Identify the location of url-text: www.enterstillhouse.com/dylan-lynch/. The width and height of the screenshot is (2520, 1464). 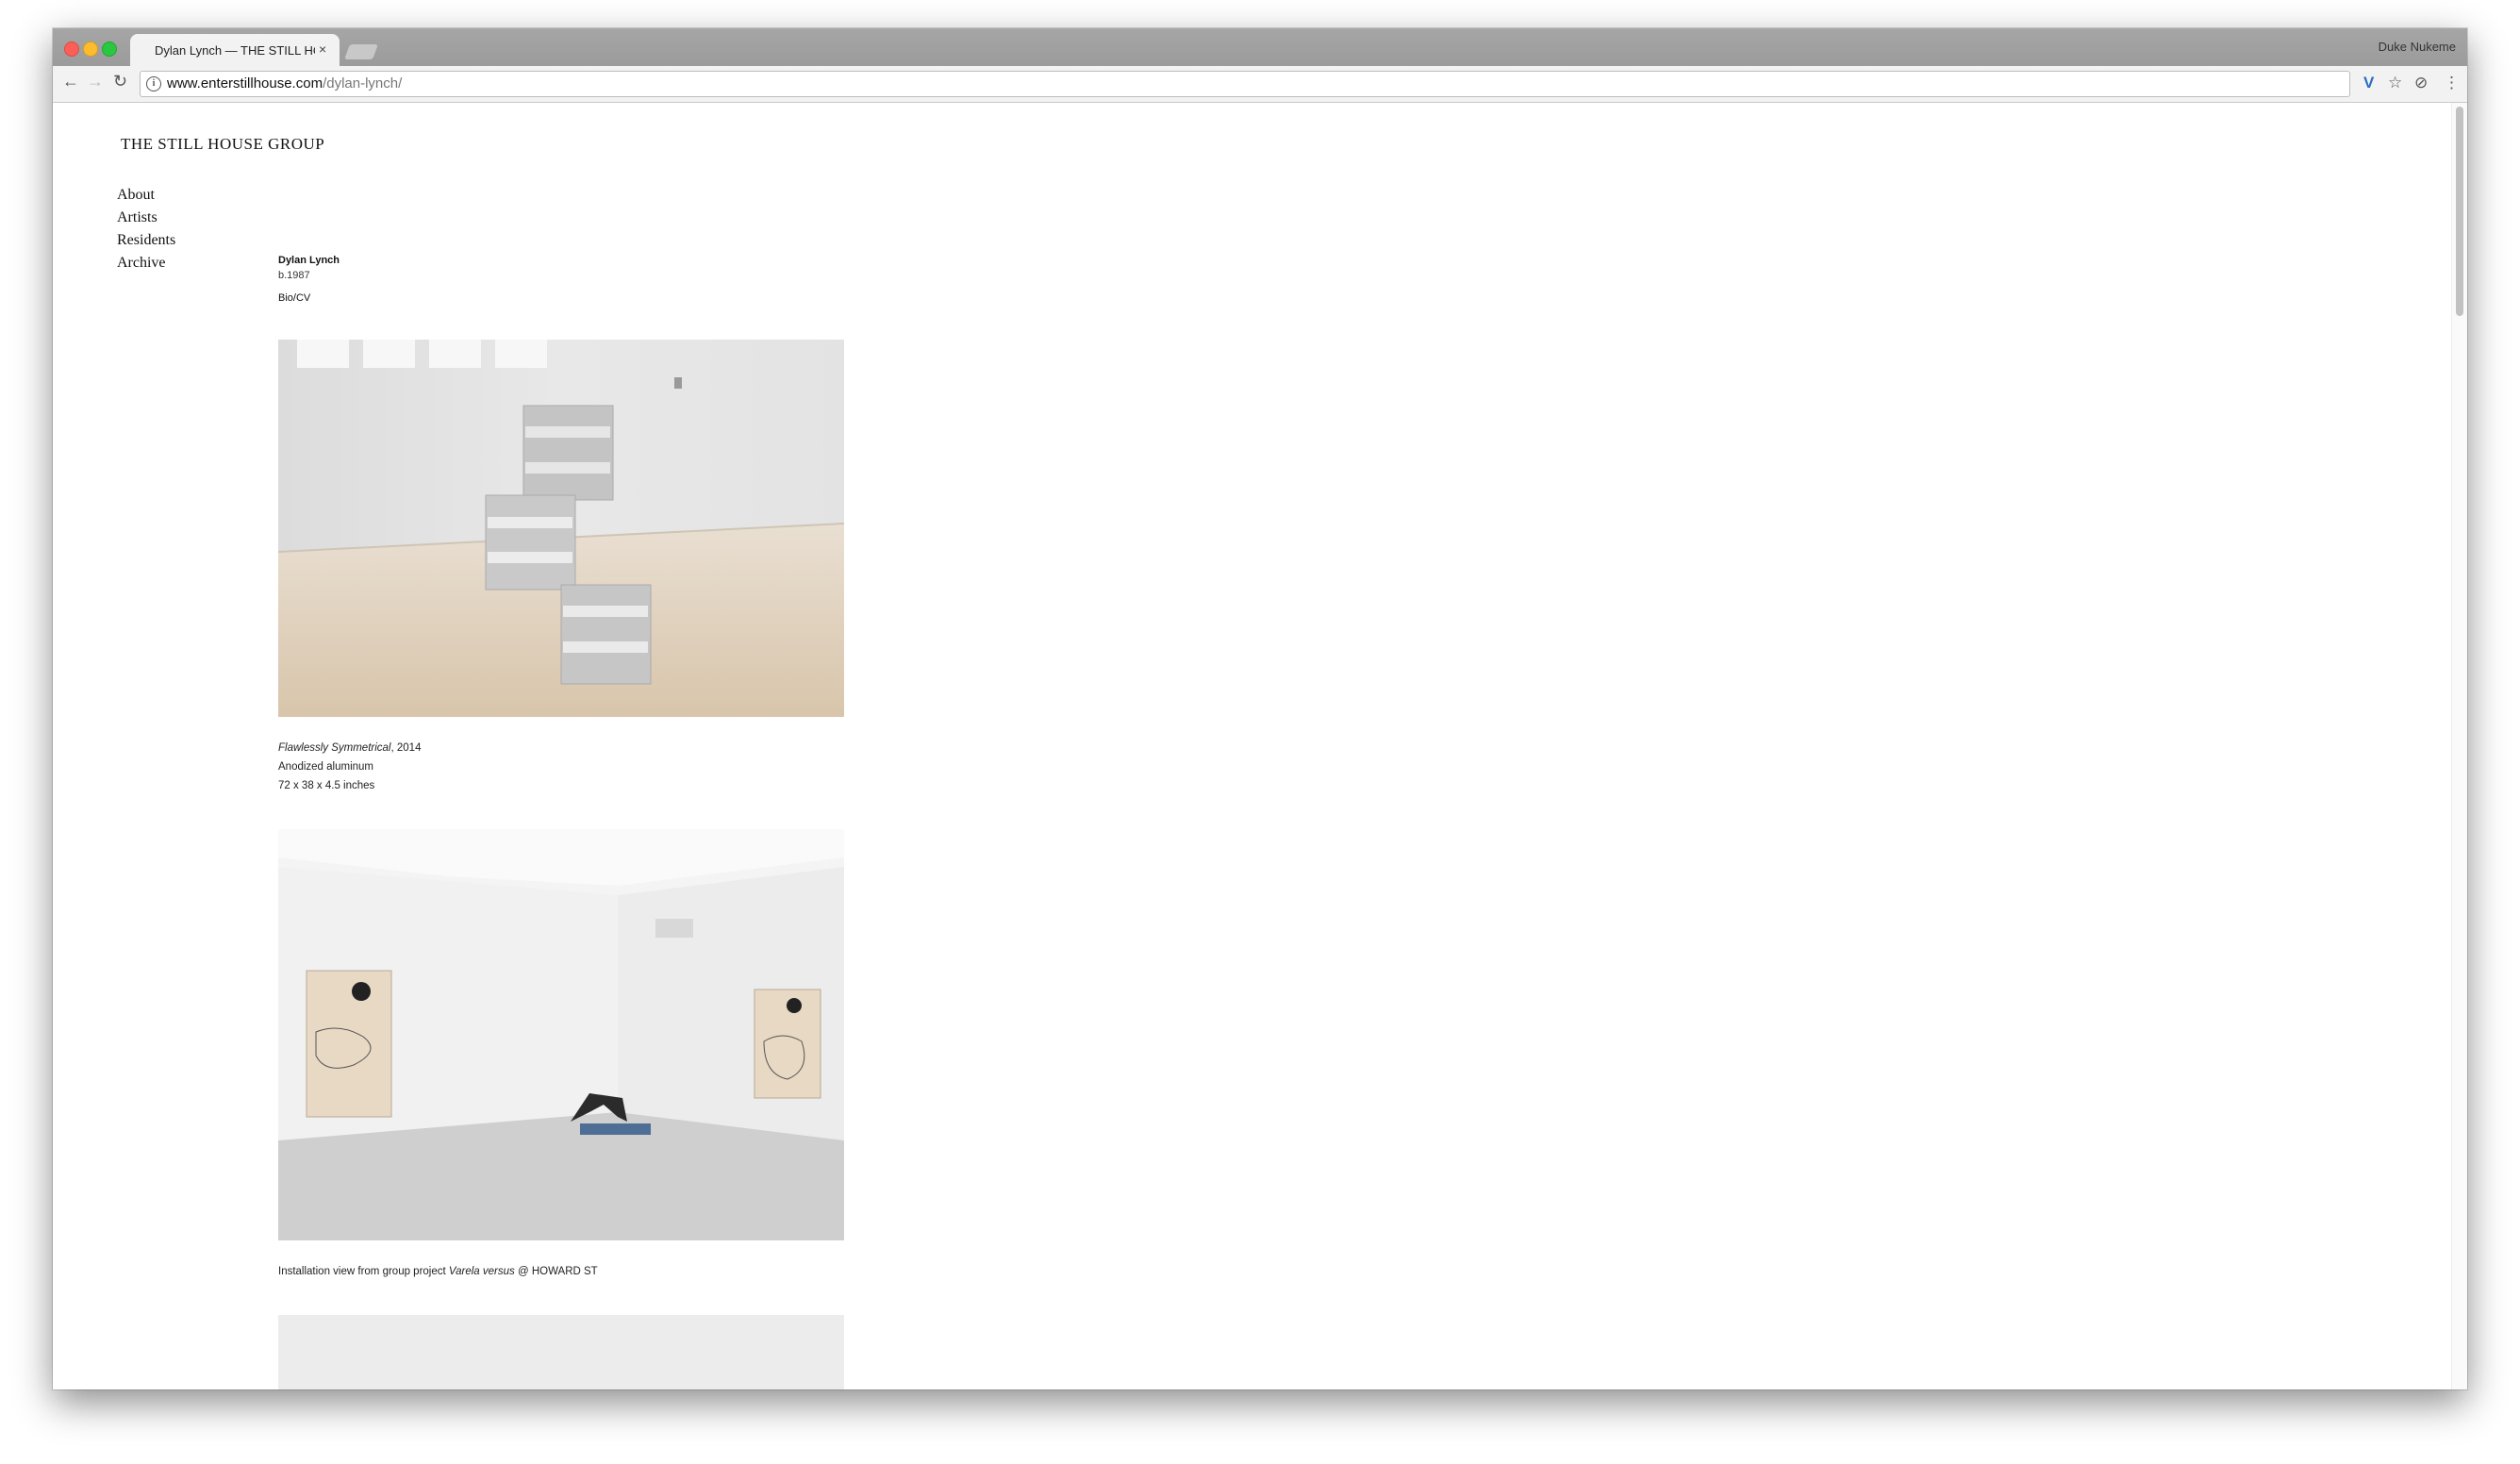
(284, 83).